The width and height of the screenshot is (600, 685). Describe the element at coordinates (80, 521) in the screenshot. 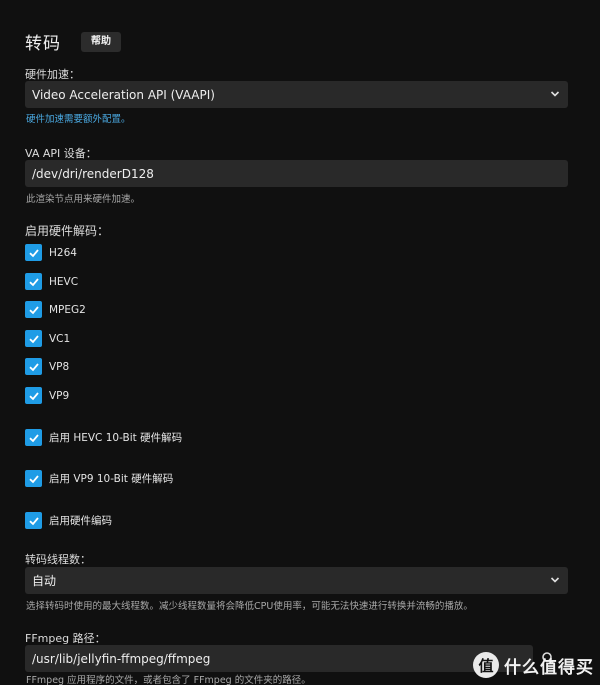

I see `hw-encode-label: 启用硬件编码` at that location.